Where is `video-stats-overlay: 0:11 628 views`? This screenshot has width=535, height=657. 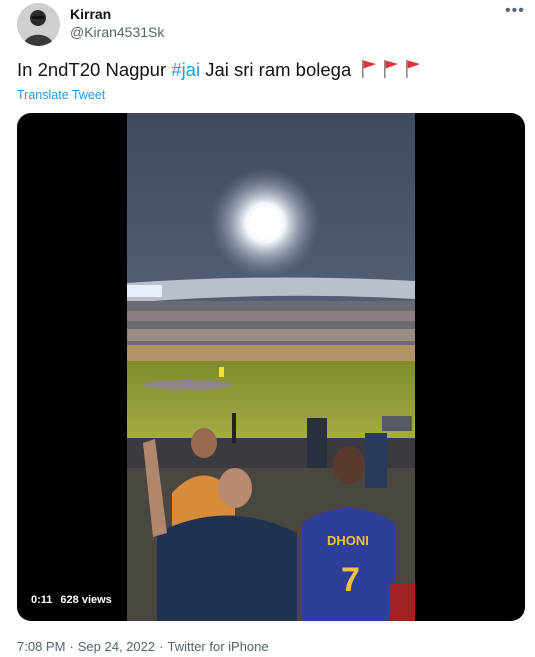 video-stats-overlay: 0:11 628 views is located at coordinates (71, 600).